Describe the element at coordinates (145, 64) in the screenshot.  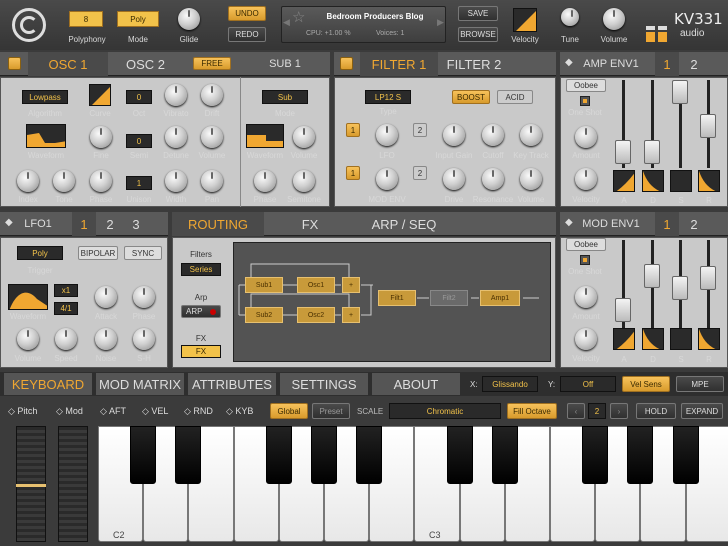
I see `tab-osc2: OSC 2` at that location.